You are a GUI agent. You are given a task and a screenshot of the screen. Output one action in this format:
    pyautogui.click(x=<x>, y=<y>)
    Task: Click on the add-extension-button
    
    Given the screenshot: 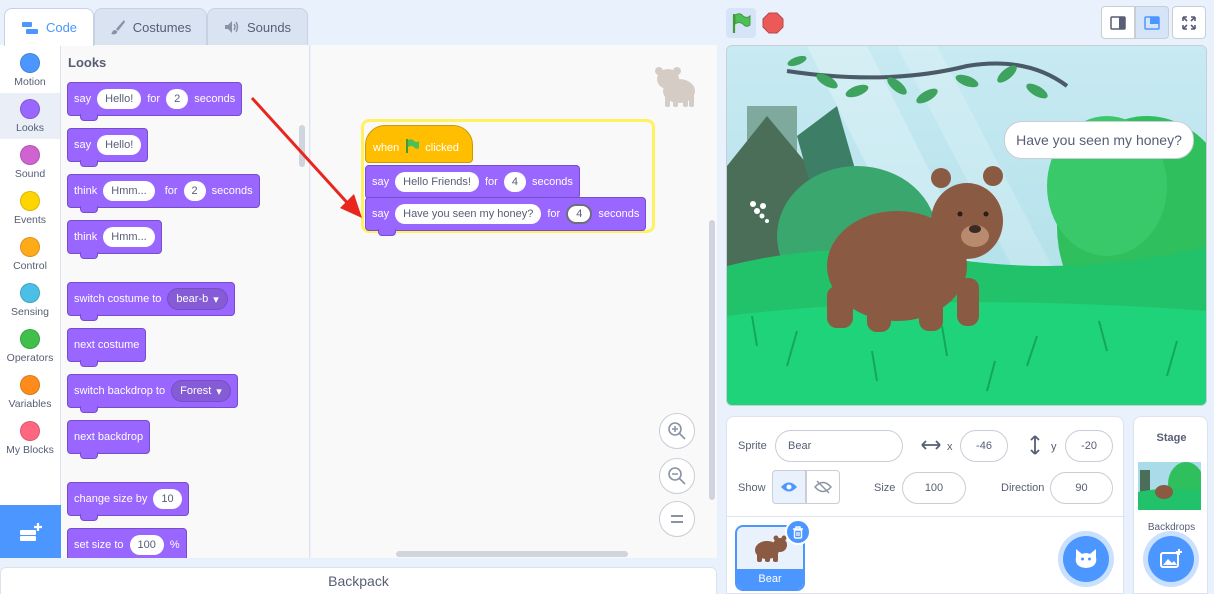 What is the action you would take?
    pyautogui.click(x=30, y=531)
    